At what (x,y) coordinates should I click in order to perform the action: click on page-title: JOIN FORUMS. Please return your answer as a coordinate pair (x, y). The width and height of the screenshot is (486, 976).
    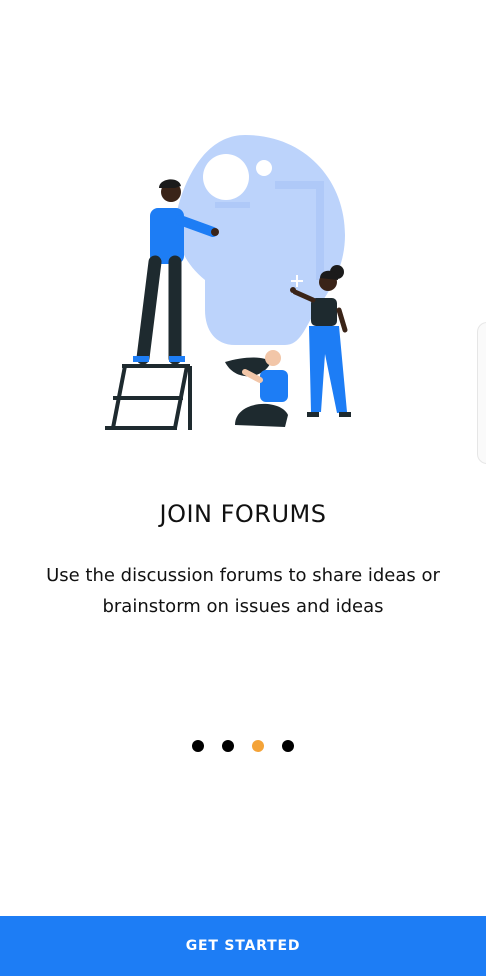
    Looking at the image, I should click on (243, 514).